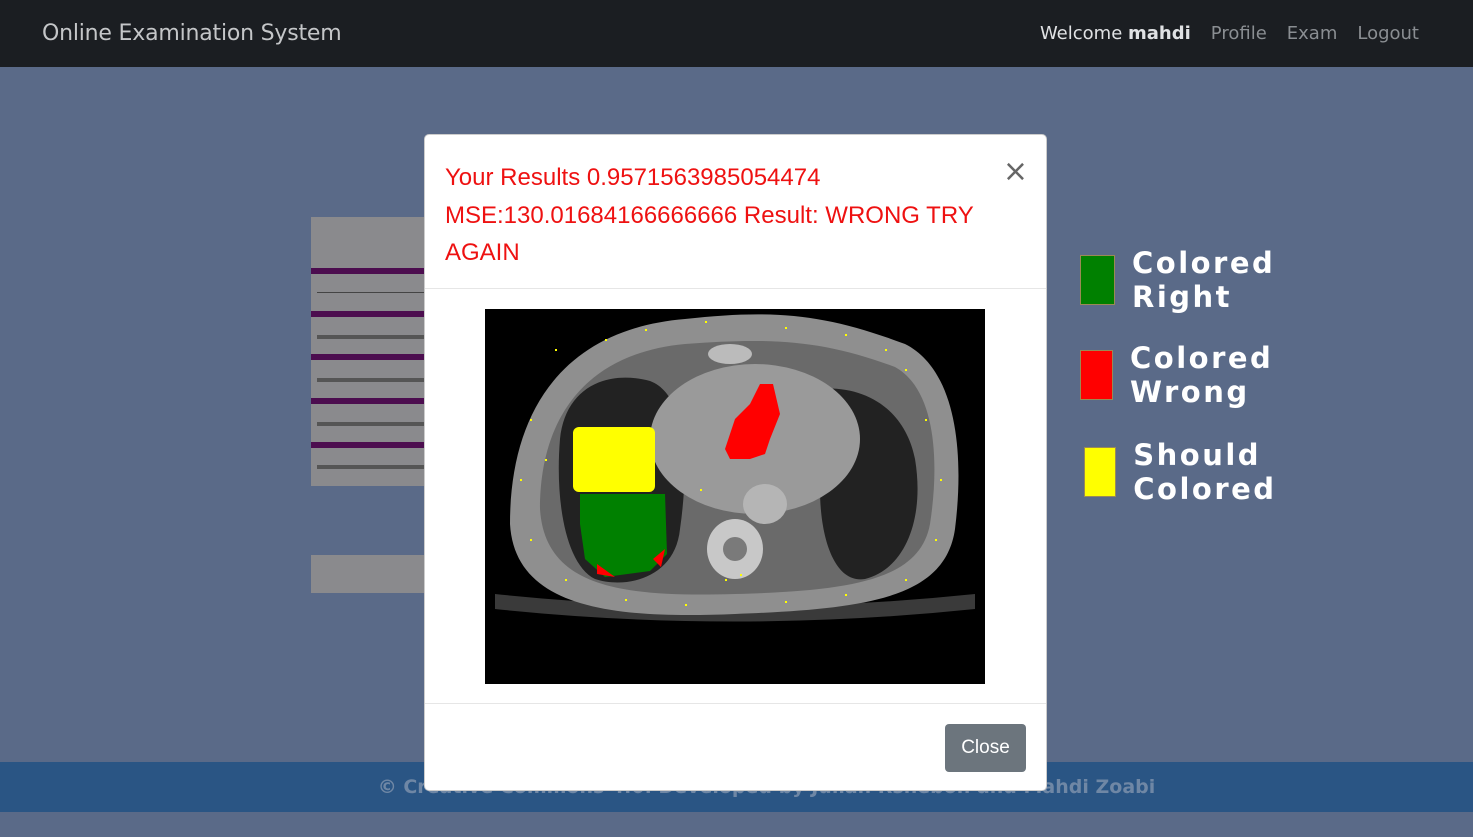 The image size is (1473, 837). Describe the element at coordinates (735, 747) in the screenshot. I see `modal-footer: Close` at that location.